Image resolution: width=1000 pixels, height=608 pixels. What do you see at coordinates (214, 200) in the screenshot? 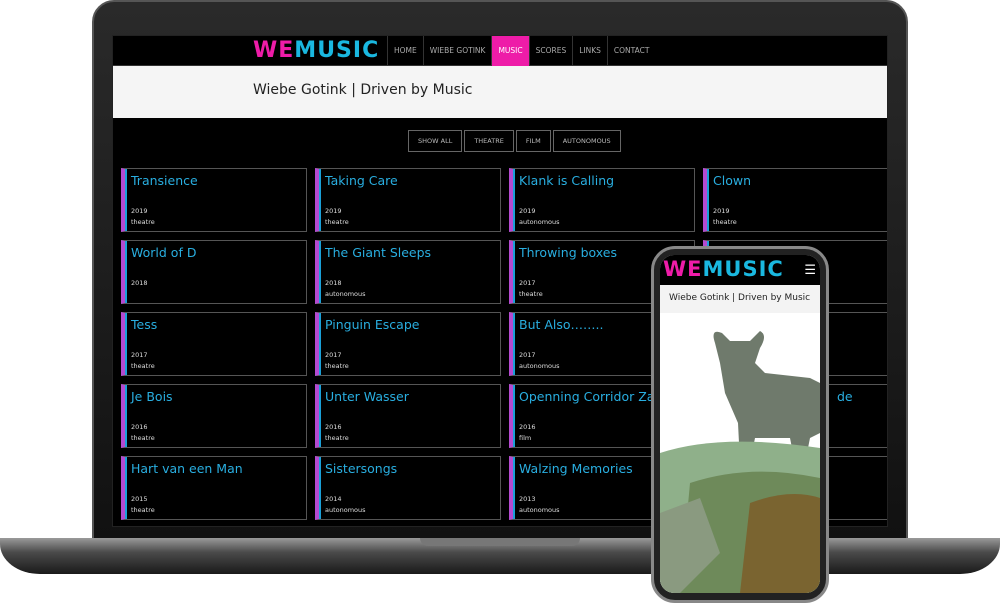
I see `music-card: Transience 2019 theatre` at bounding box center [214, 200].